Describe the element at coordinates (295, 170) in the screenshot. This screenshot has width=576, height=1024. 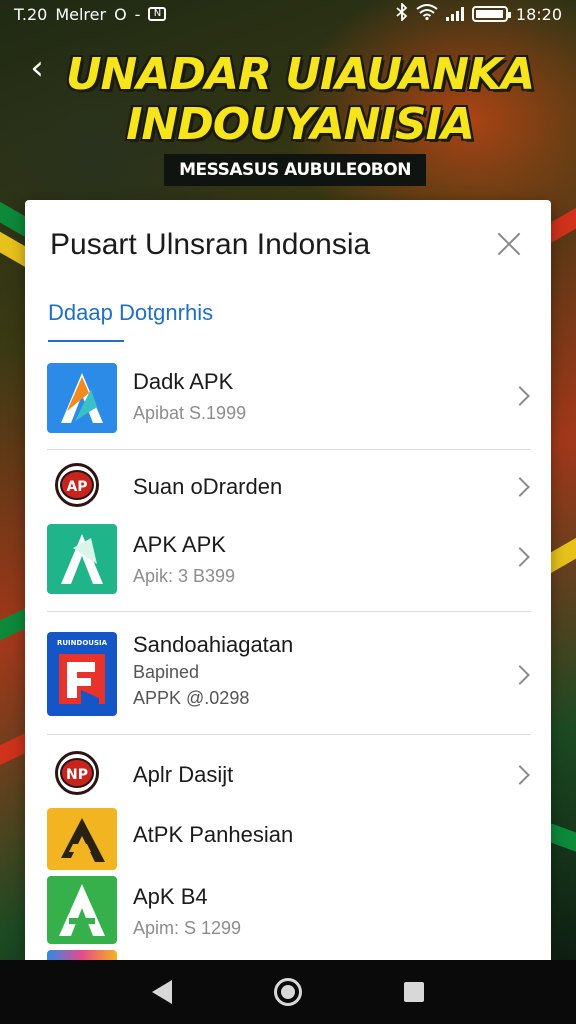
I see `banner-subtitle: MESSASUS AUBULEOBON` at that location.